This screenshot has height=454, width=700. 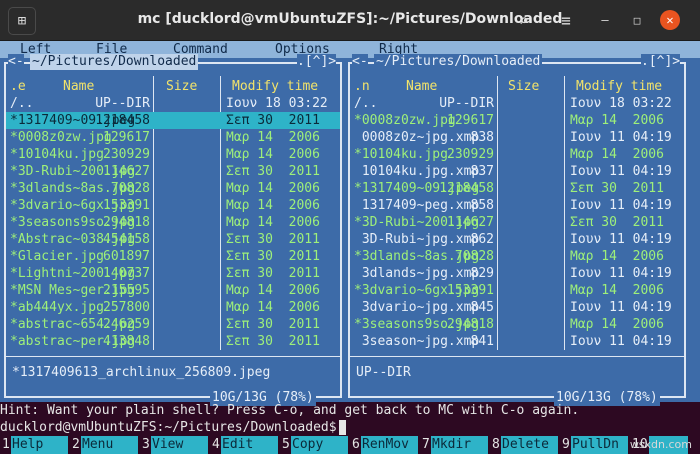 What do you see at coordinates (126, 239) in the screenshot?
I see `file-size: 454158` at bounding box center [126, 239].